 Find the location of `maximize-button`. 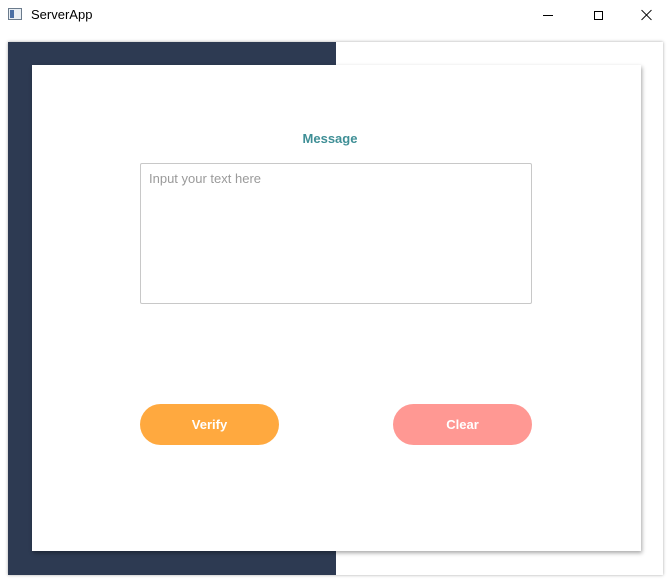

maximize-button is located at coordinates (598, 15).